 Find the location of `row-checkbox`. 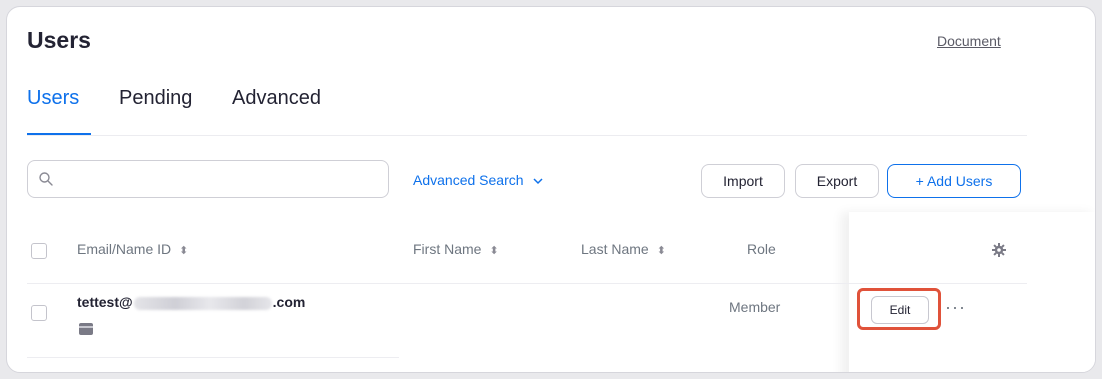

row-checkbox is located at coordinates (39, 313).